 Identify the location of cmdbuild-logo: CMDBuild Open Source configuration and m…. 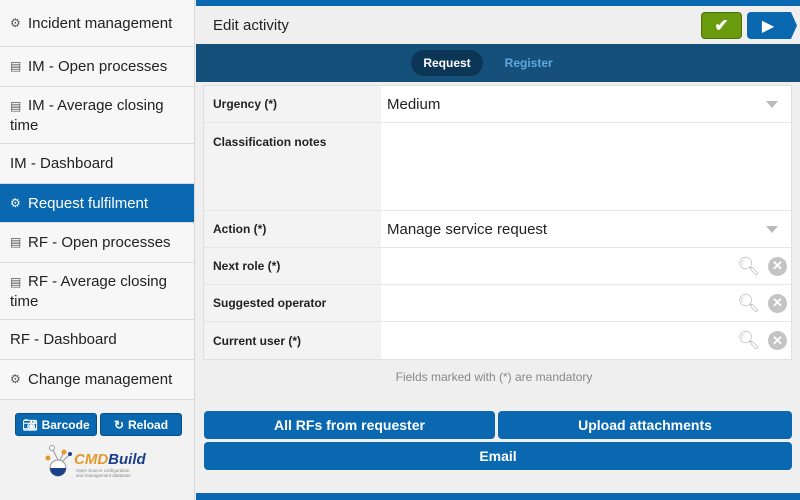
(99, 462).